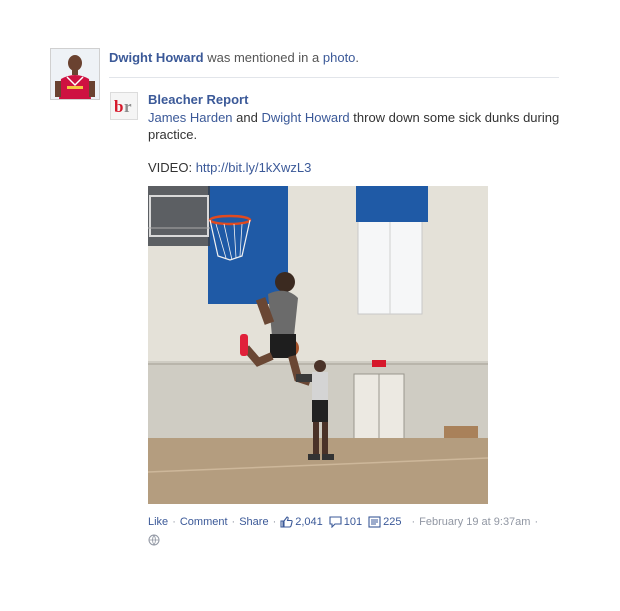 The image size is (620, 611). Describe the element at coordinates (334, 77) in the screenshot. I see `divider` at that location.